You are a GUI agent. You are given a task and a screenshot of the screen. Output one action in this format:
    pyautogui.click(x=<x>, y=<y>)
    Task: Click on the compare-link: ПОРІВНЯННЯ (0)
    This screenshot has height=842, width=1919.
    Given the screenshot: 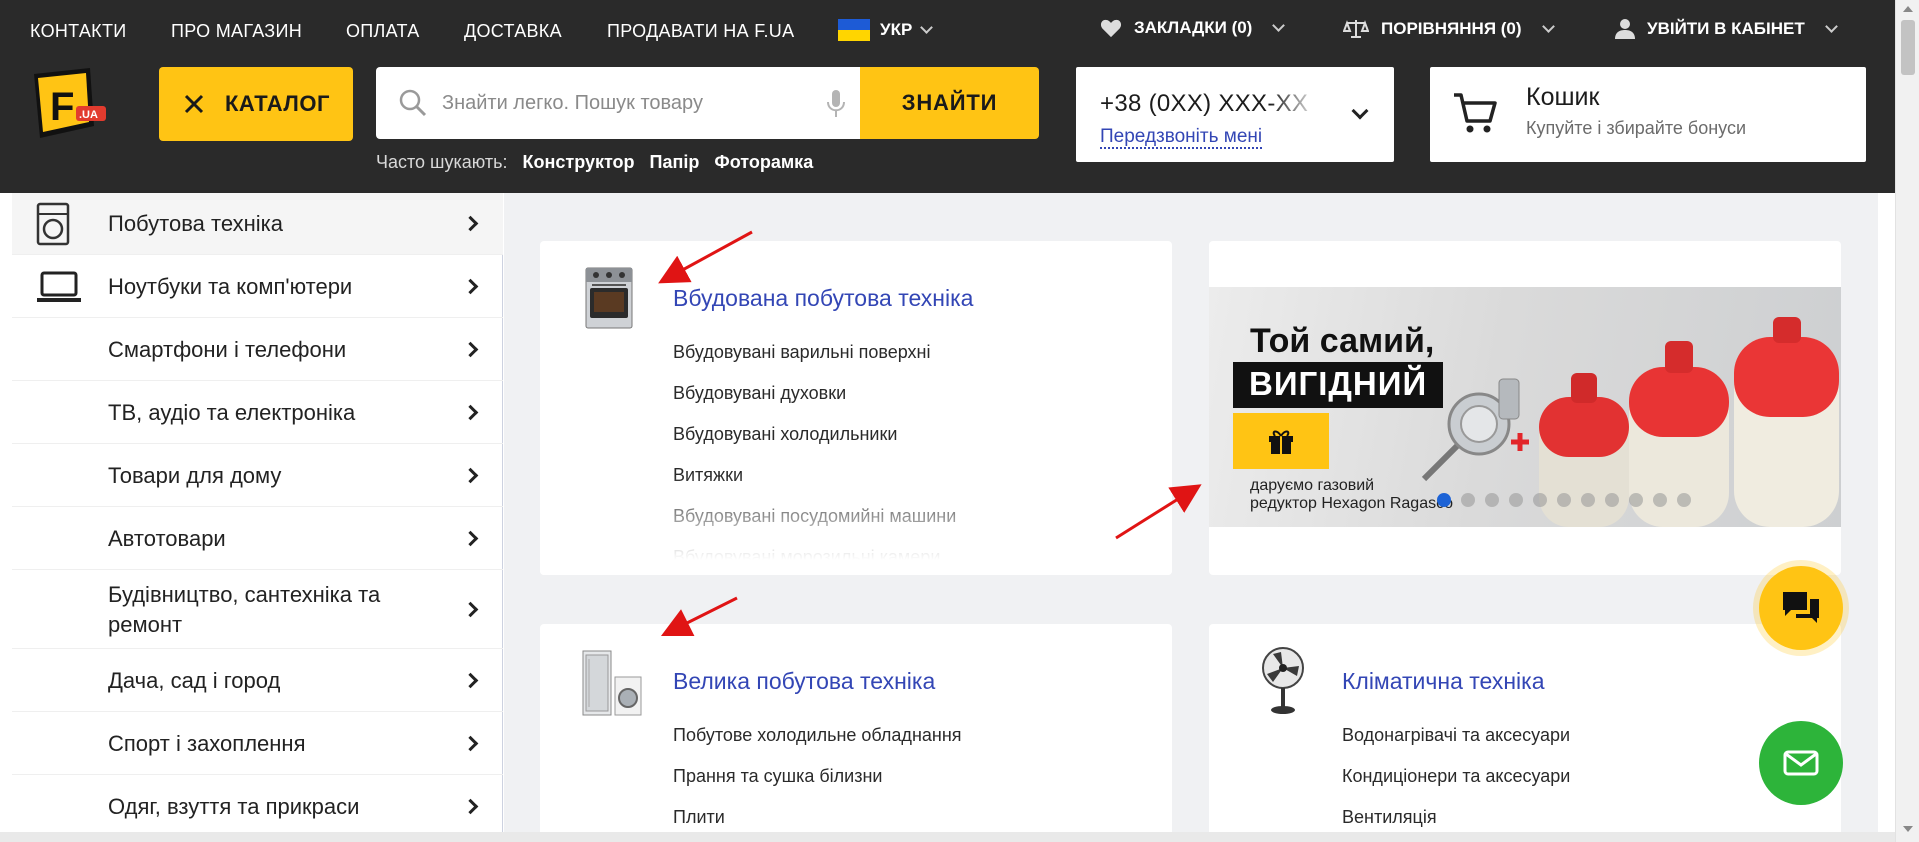 What is the action you would take?
    pyautogui.click(x=1449, y=29)
    